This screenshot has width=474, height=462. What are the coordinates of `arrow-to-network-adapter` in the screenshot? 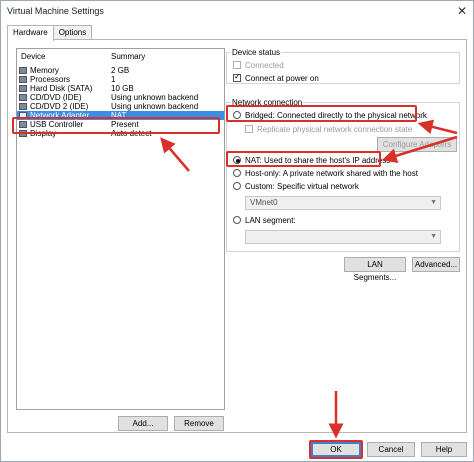 It's located at (175, 154).